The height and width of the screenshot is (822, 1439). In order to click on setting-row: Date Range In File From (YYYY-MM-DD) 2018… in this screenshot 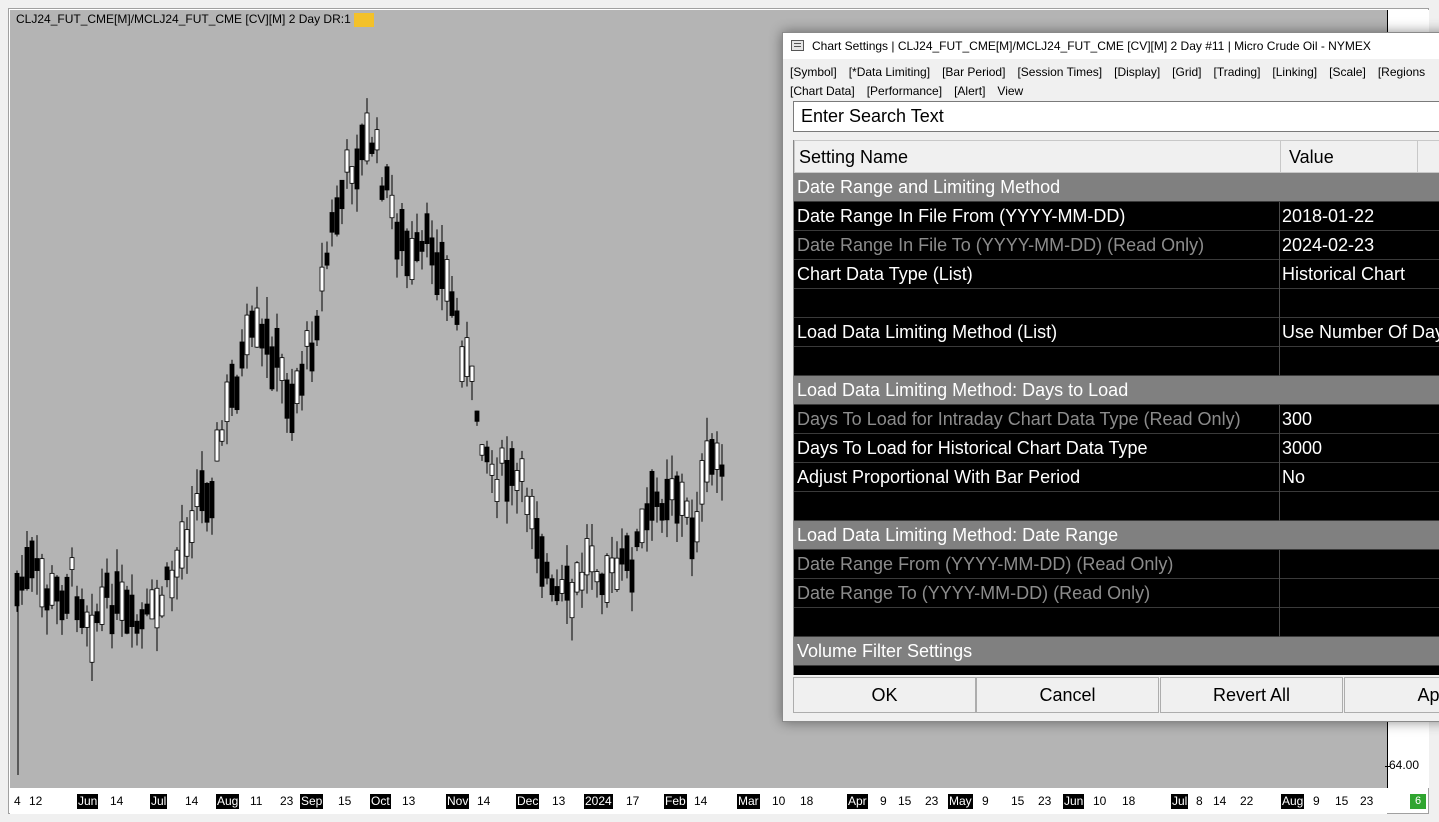, I will do `click(1116, 216)`.